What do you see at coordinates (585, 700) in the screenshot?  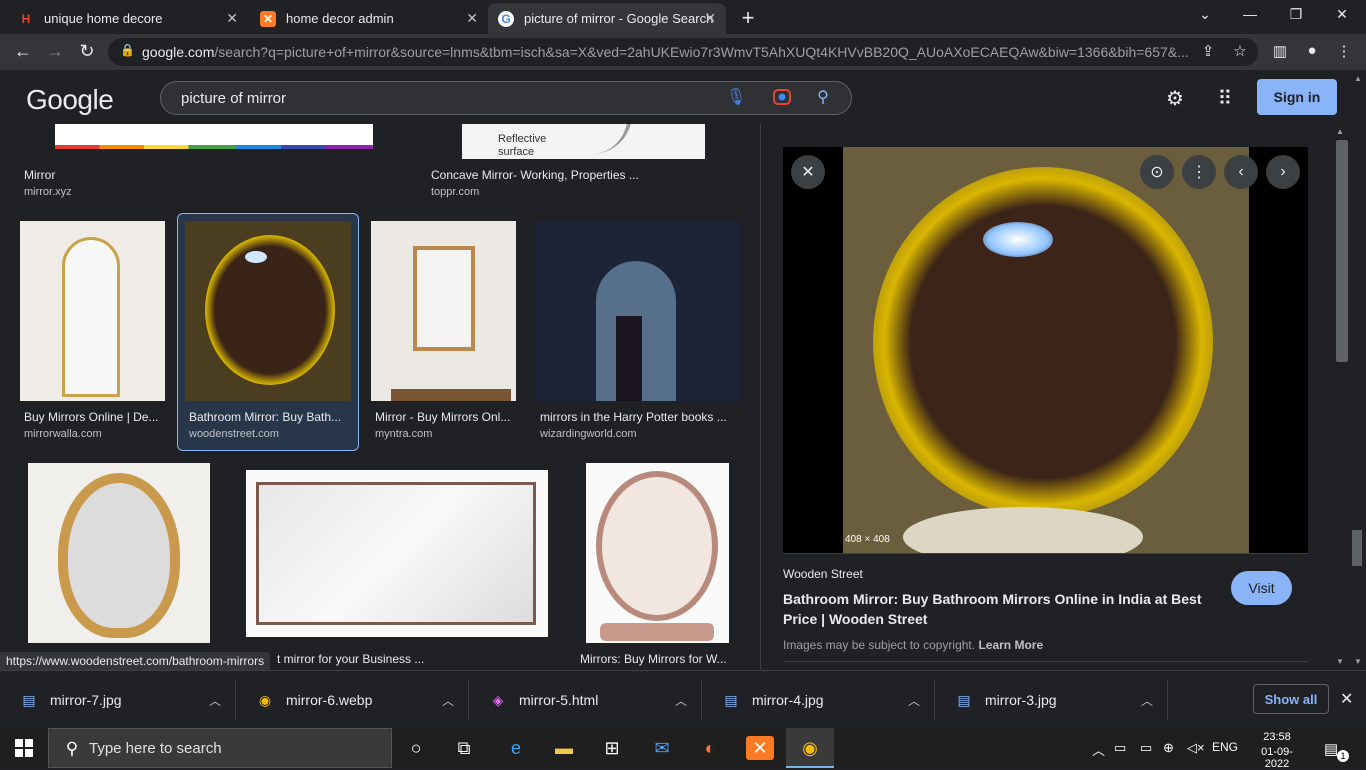 I see `download-item: ◈ mirror-5.html ︿` at bounding box center [585, 700].